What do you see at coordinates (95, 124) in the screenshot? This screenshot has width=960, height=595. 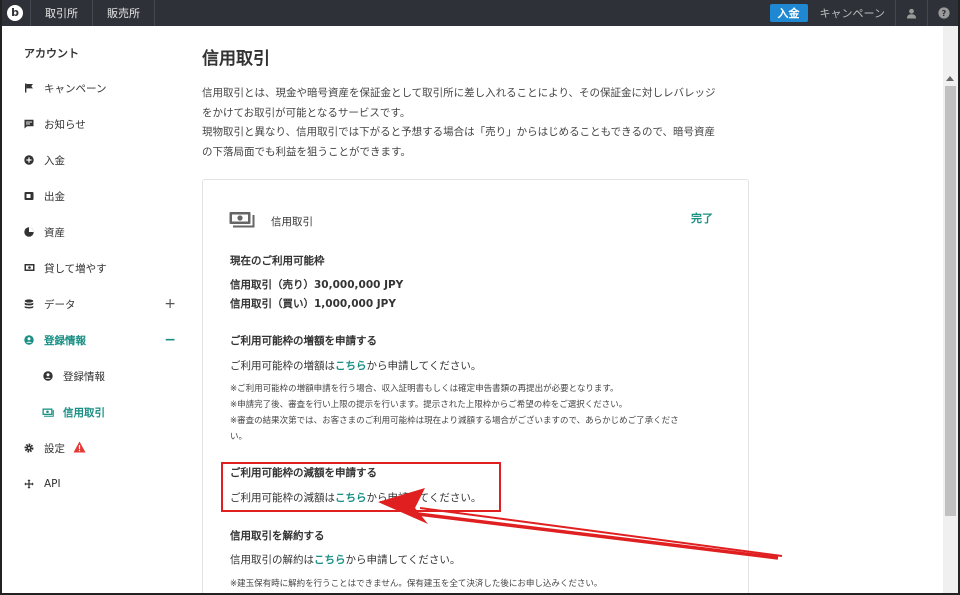 I see `sidebar-item-news: お知らせ` at bounding box center [95, 124].